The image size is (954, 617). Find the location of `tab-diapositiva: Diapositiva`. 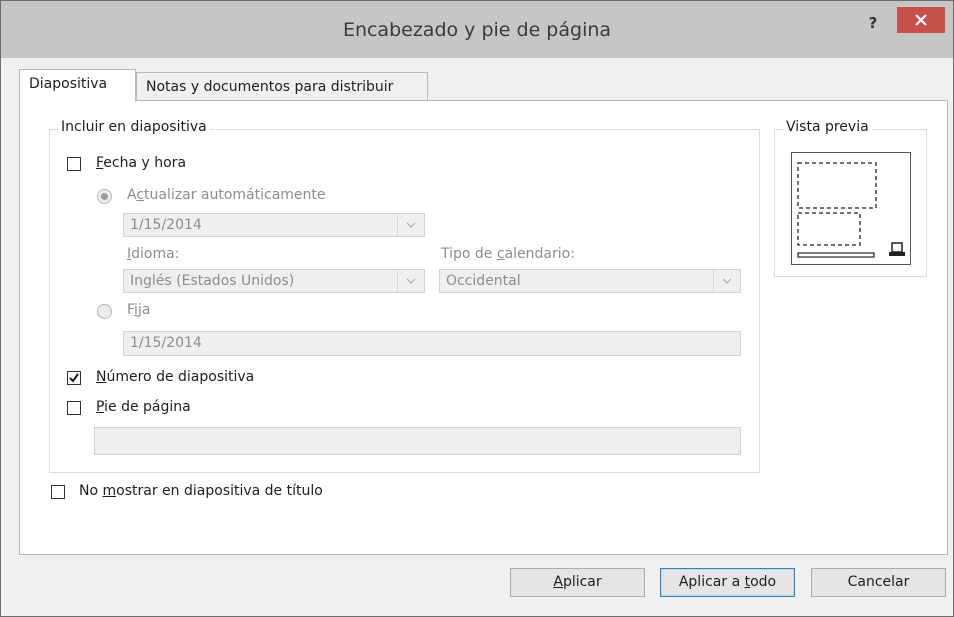

tab-diapositiva: Diapositiva is located at coordinates (77, 85).